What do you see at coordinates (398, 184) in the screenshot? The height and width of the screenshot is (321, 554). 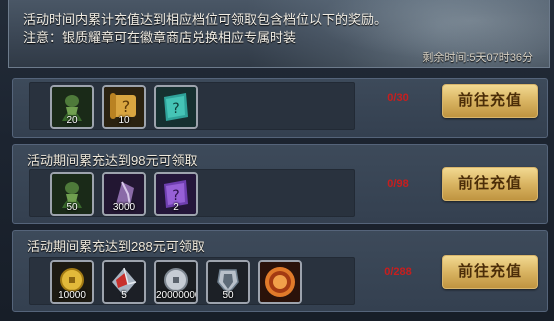 I see `recharge-progress: 0/98` at bounding box center [398, 184].